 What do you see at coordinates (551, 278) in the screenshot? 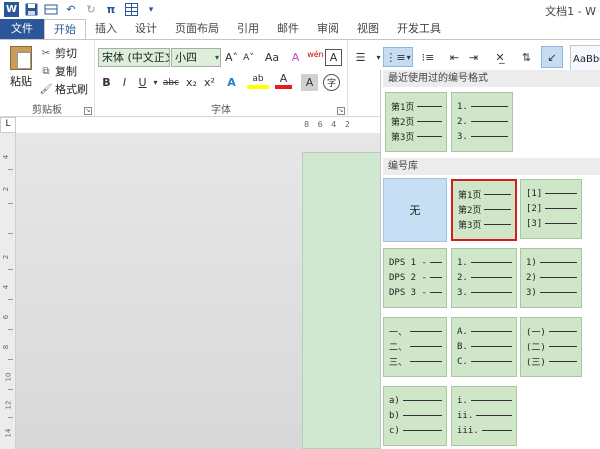
I see `numbering-format-tile: 1) 2) 3)` at bounding box center [551, 278].